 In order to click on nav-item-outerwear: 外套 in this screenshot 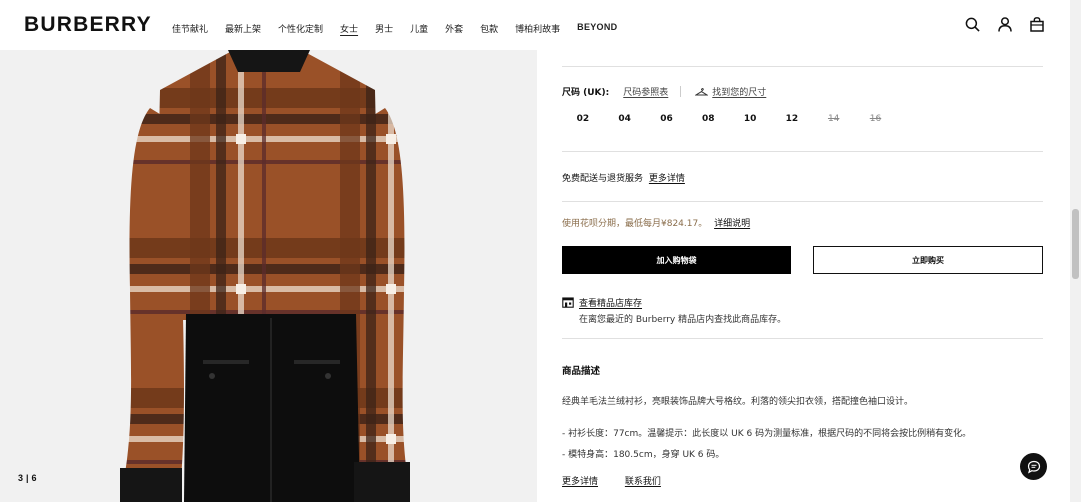, I will do `click(454, 28)`.